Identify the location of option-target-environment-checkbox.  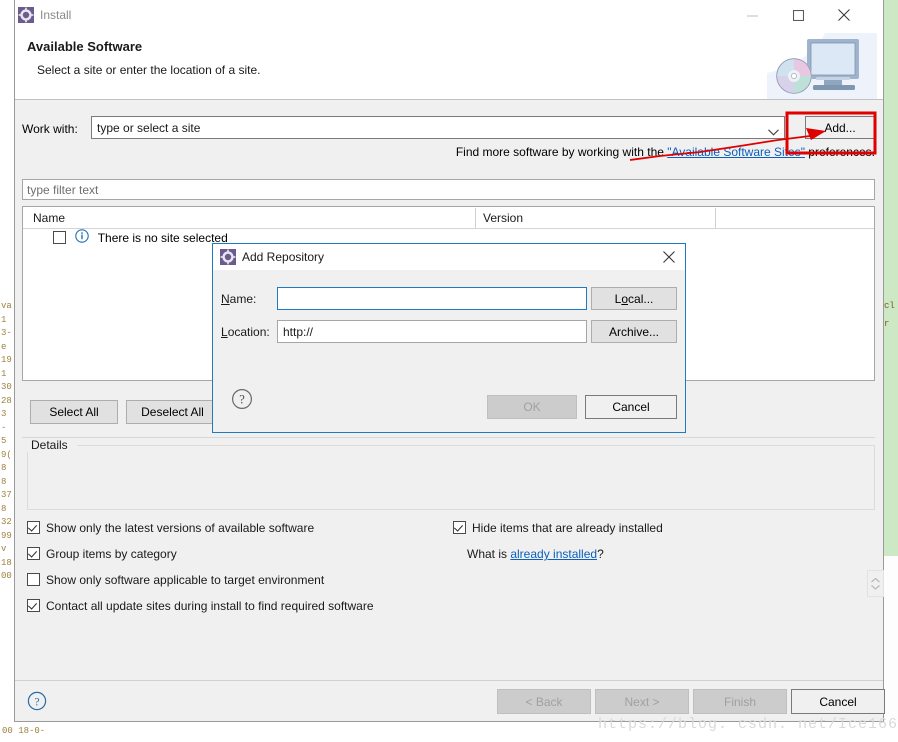
(33, 580).